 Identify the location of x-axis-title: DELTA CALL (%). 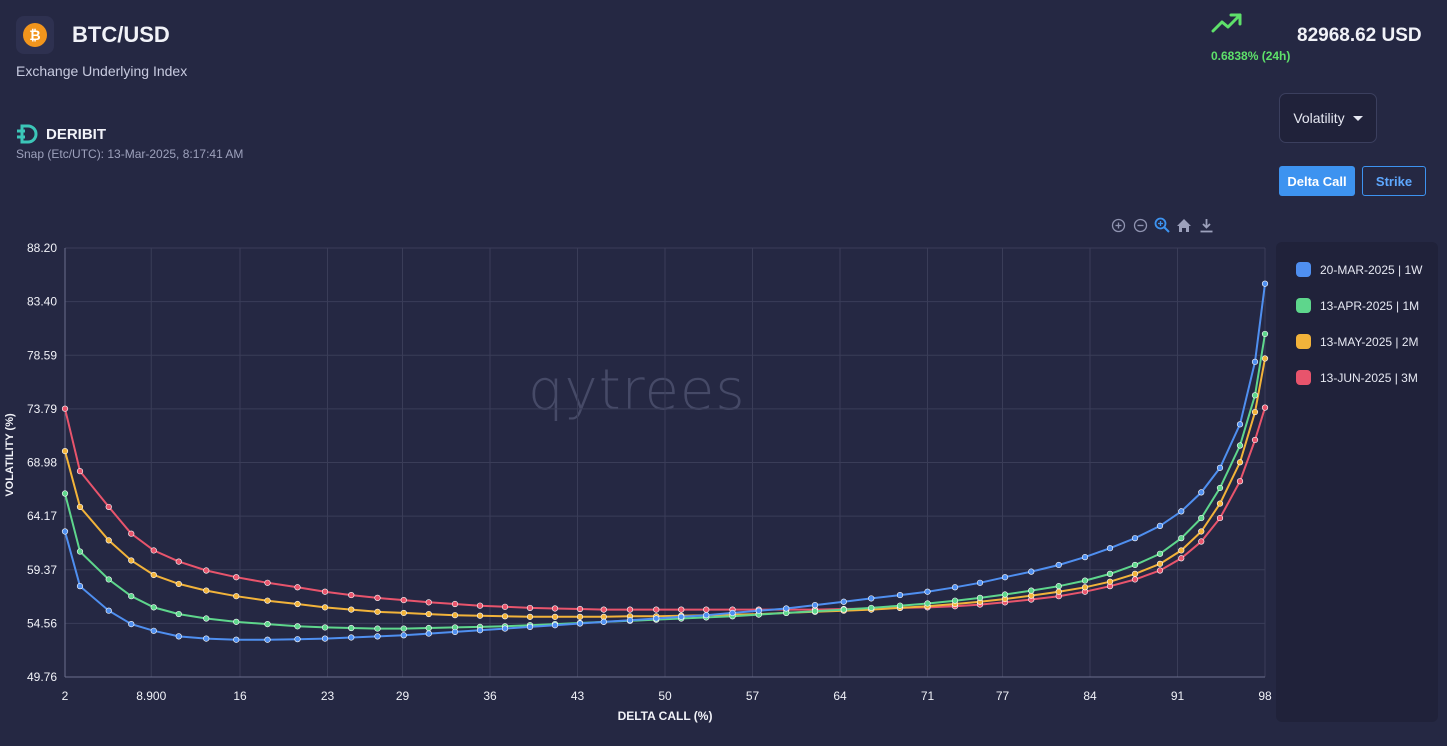
(665, 716).